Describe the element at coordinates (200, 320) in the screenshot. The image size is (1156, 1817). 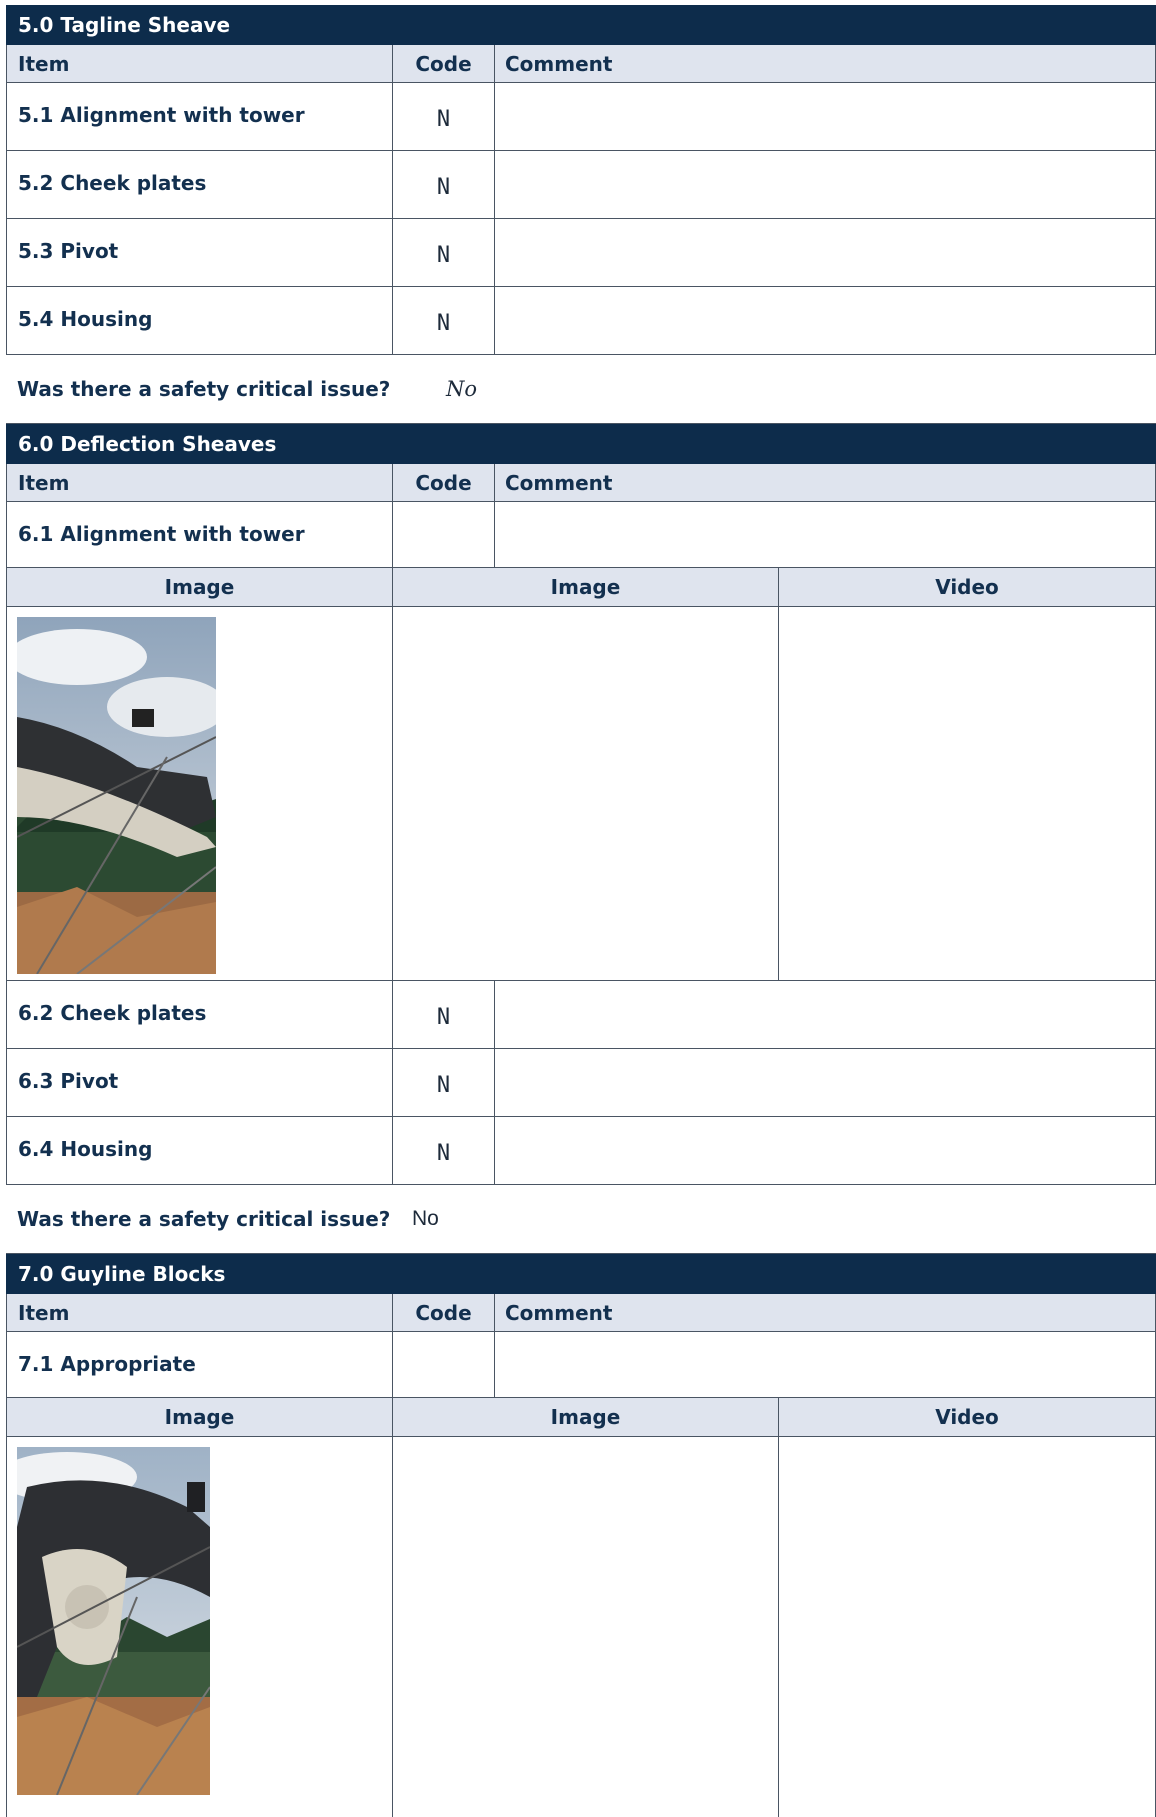
I see `item-label: 5.4 Housing` at that location.